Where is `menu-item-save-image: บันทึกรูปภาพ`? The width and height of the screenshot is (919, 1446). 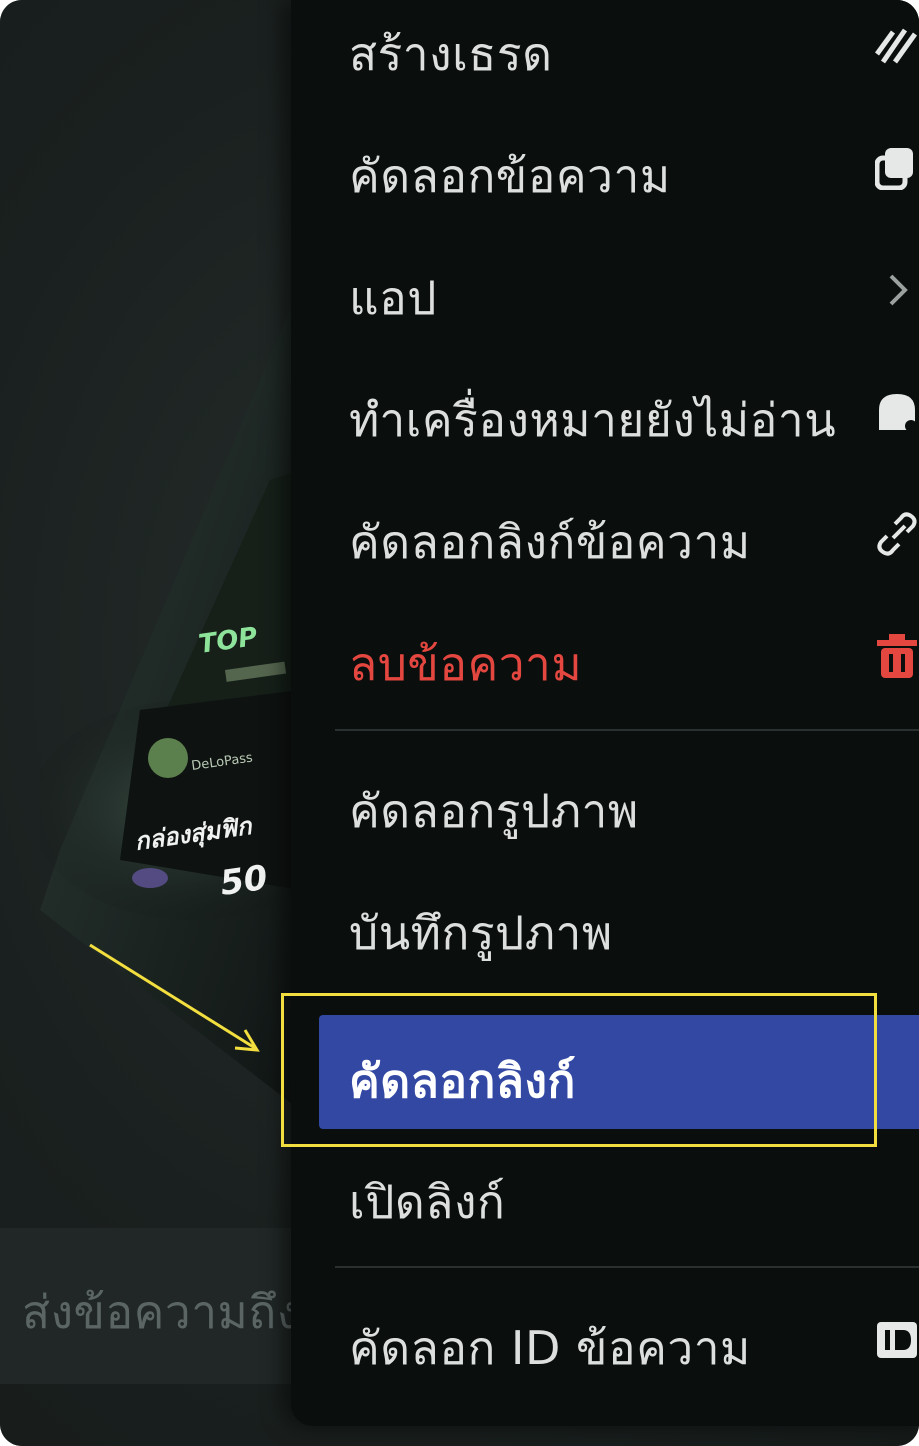
menu-item-save-image: บันทึกรูปภาพ is located at coordinates (605, 926).